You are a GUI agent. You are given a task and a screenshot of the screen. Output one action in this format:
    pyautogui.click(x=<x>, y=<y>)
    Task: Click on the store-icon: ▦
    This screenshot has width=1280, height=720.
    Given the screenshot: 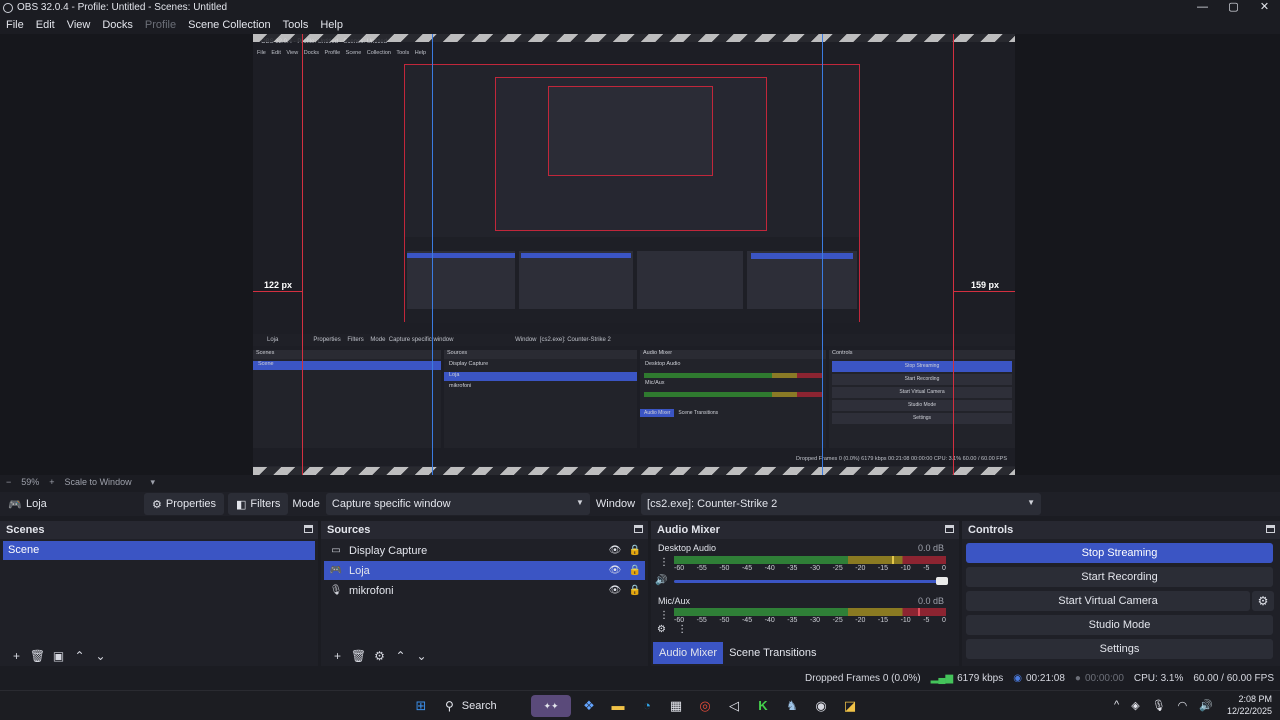 What is the action you would take?
    pyautogui.click(x=676, y=706)
    